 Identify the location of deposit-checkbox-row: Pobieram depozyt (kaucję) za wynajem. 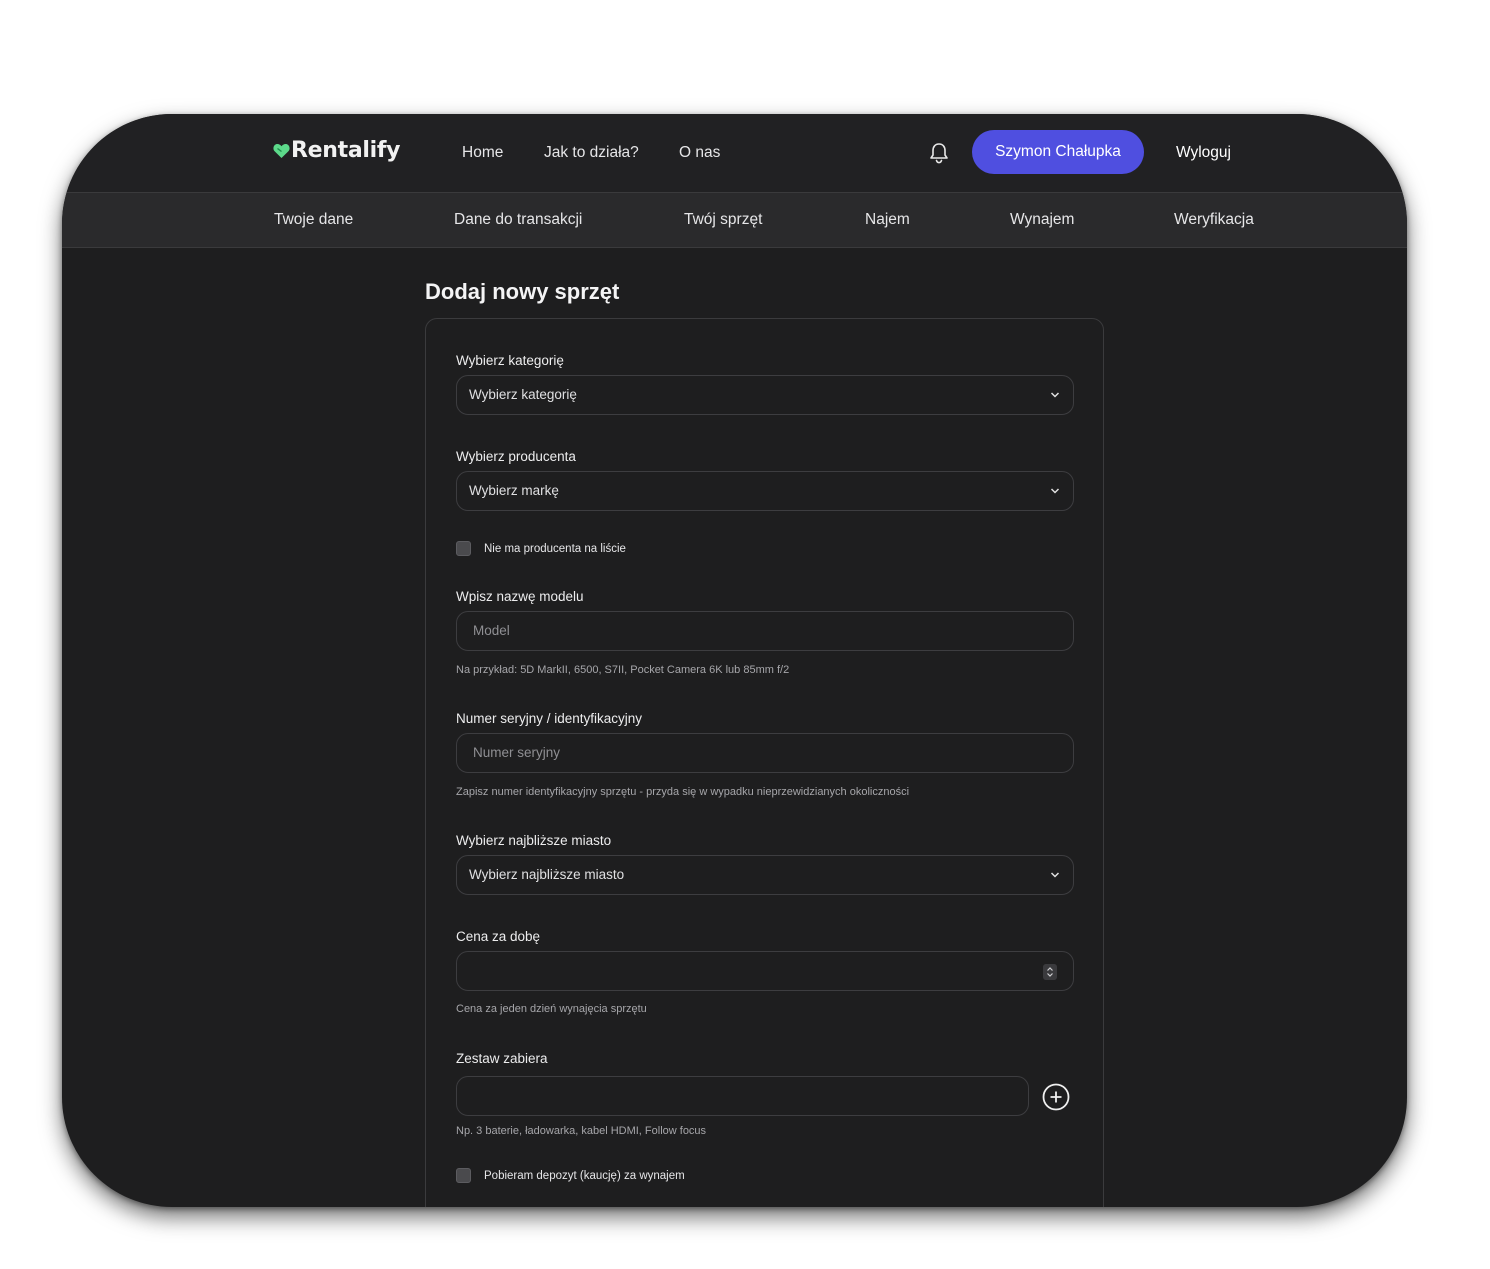
(570, 1175).